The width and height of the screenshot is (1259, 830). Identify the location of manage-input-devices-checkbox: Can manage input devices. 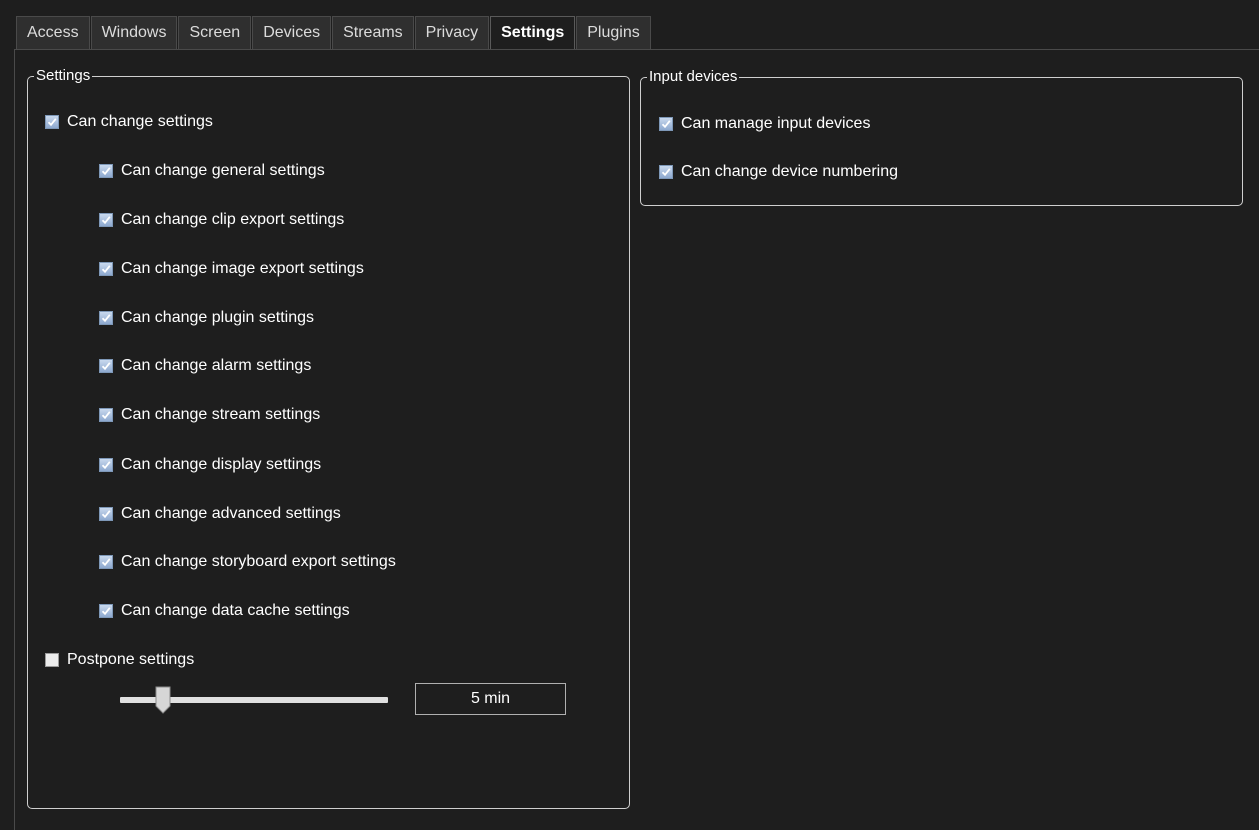
(764, 124).